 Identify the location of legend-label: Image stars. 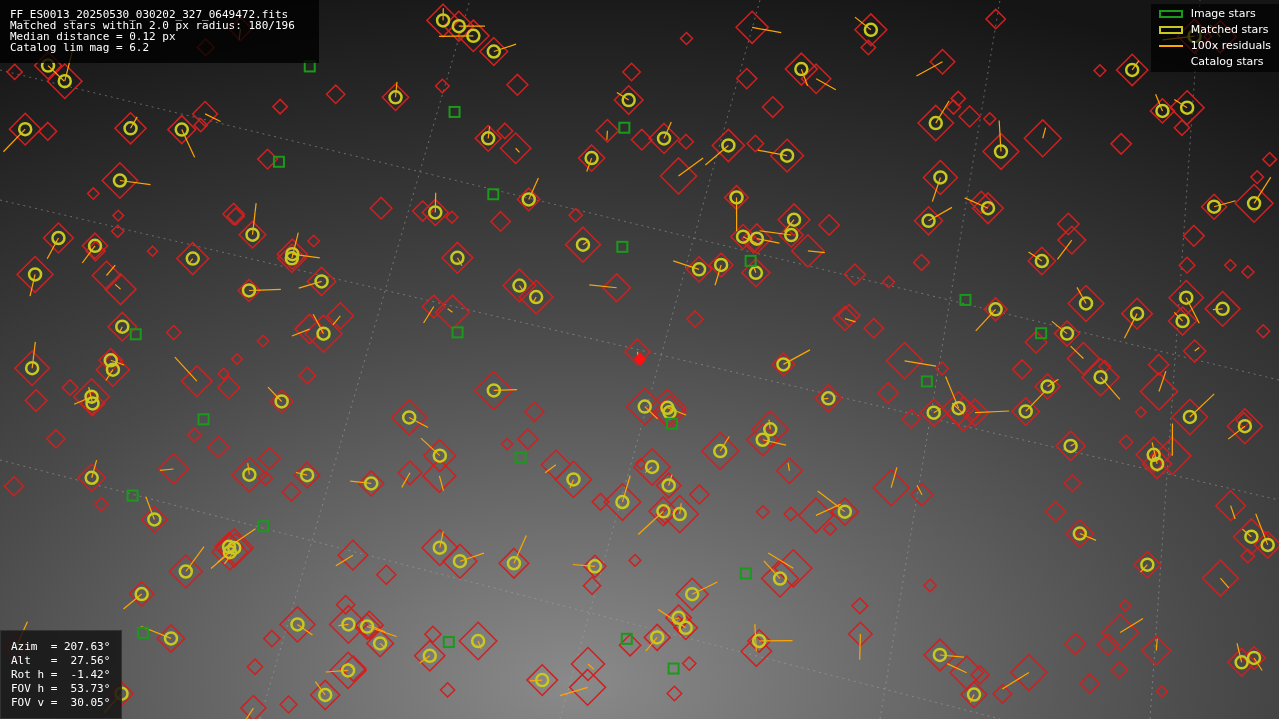
(1223, 14).